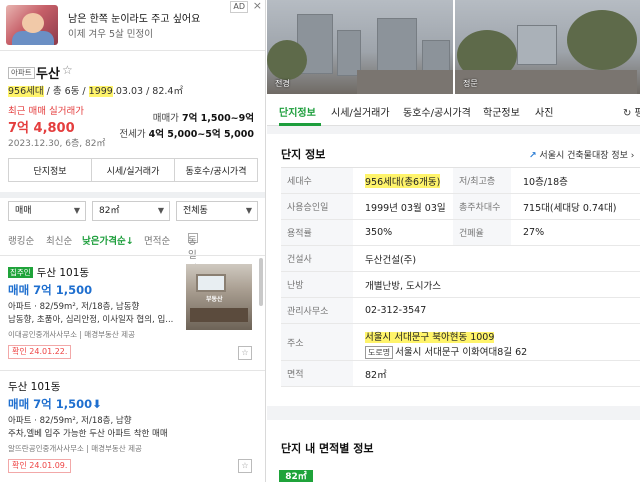  Describe the element at coordinates (570, 208) in the screenshot. I see `parking-value: 715대(세대당 0.74대)` at that location.